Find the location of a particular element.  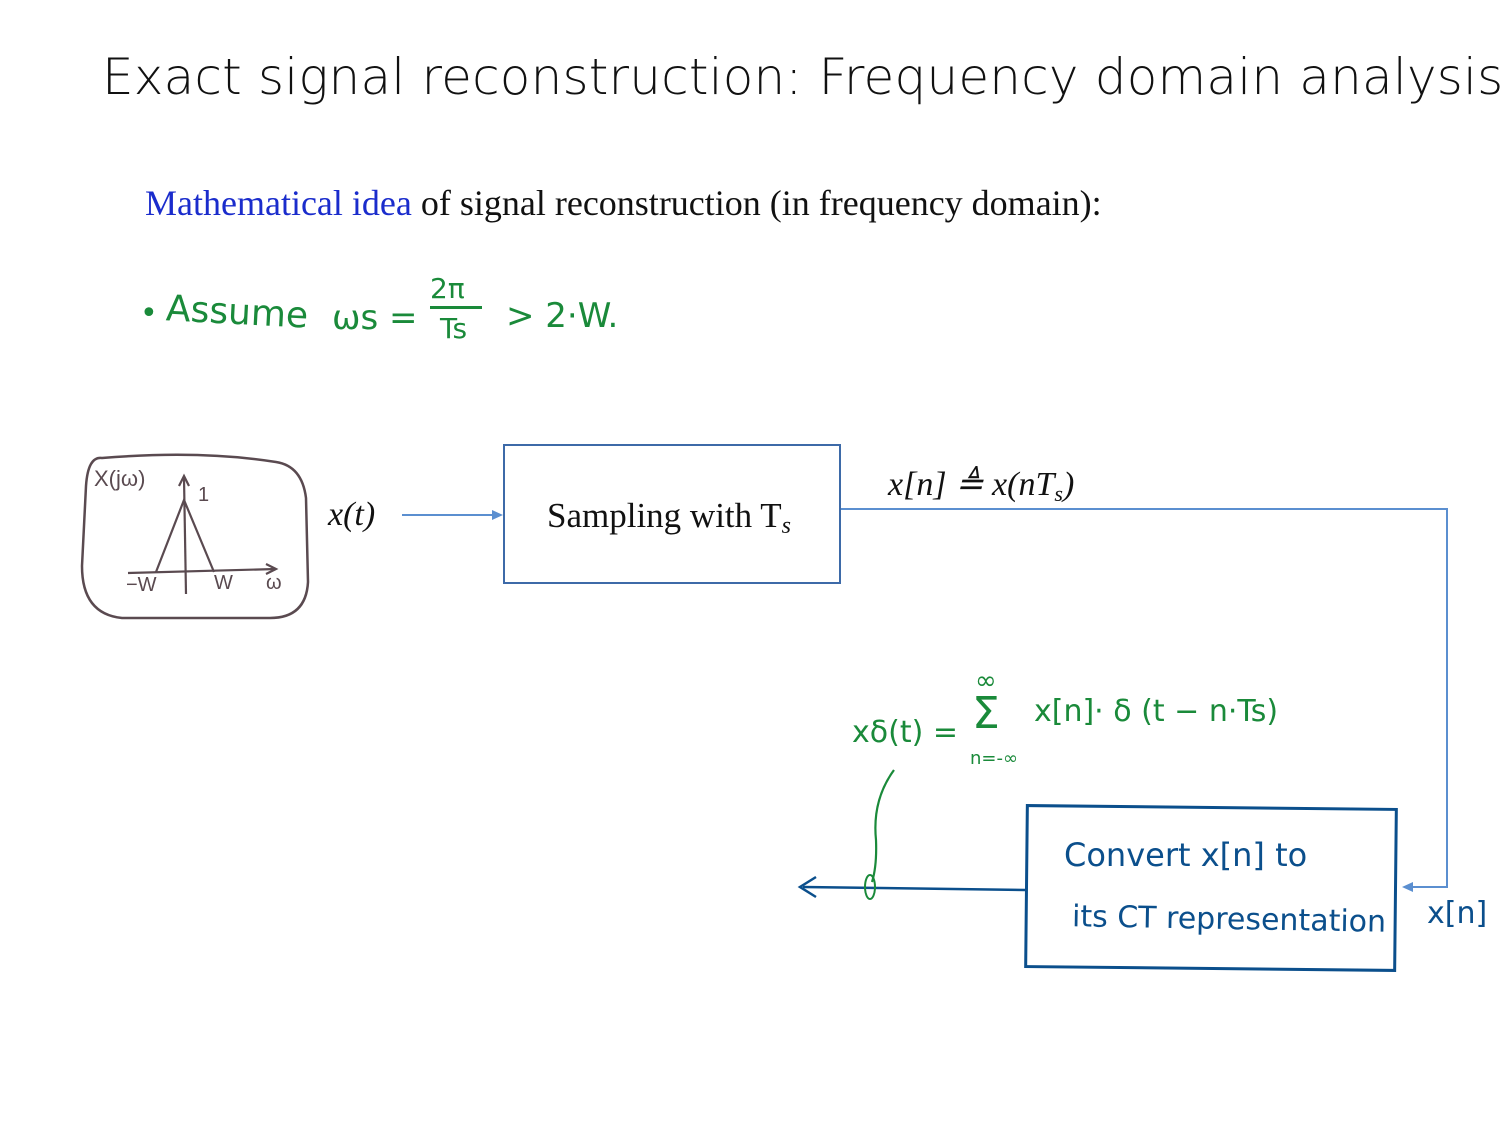

sample-definition: x[n] ≜ x(nTs) is located at coordinates (981, 486).